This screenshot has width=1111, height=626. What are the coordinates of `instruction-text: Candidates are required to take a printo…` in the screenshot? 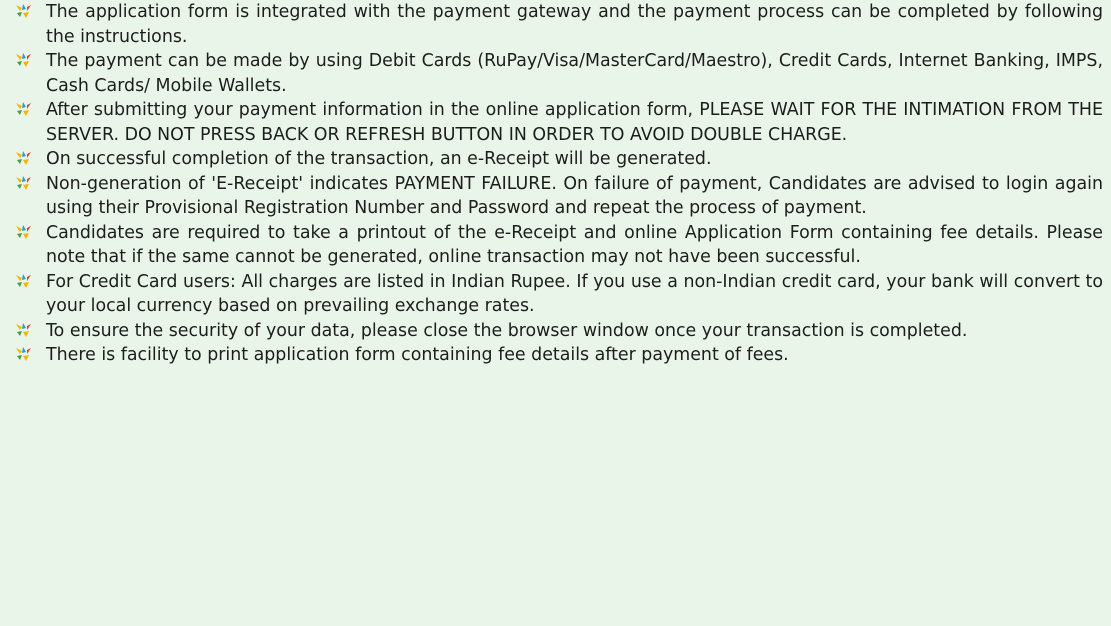 It's located at (574, 245).